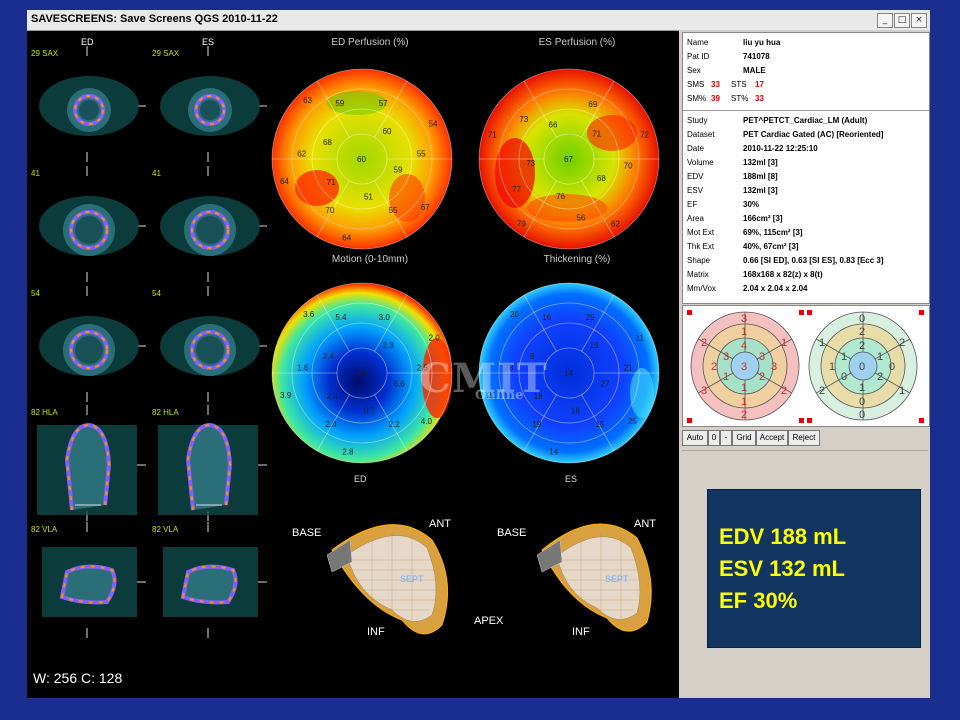  What do you see at coordinates (700, 162) in the screenshot?
I see `volume-key: Volume` at bounding box center [700, 162].